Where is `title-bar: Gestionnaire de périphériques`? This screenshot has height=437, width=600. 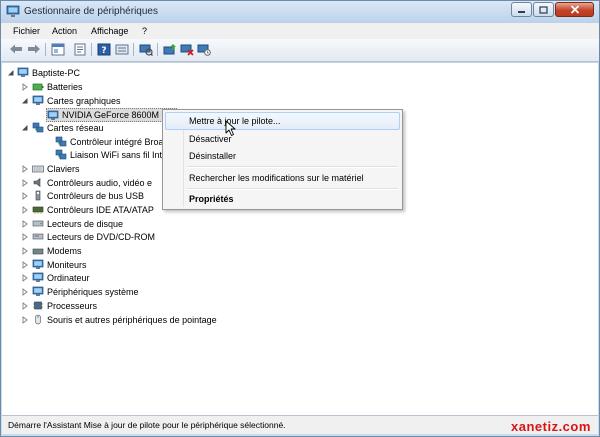
title-bar: Gestionnaire de périphériques is located at coordinates (300, 12).